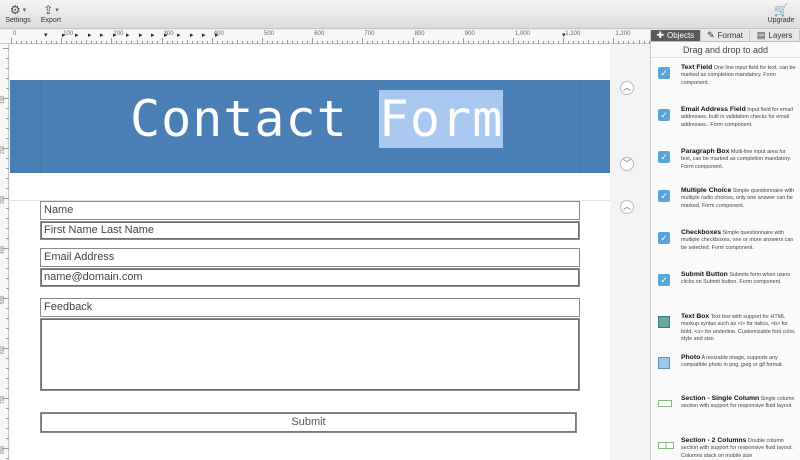  Describe the element at coordinates (664, 322) in the screenshot. I see `textbox-icon` at that location.